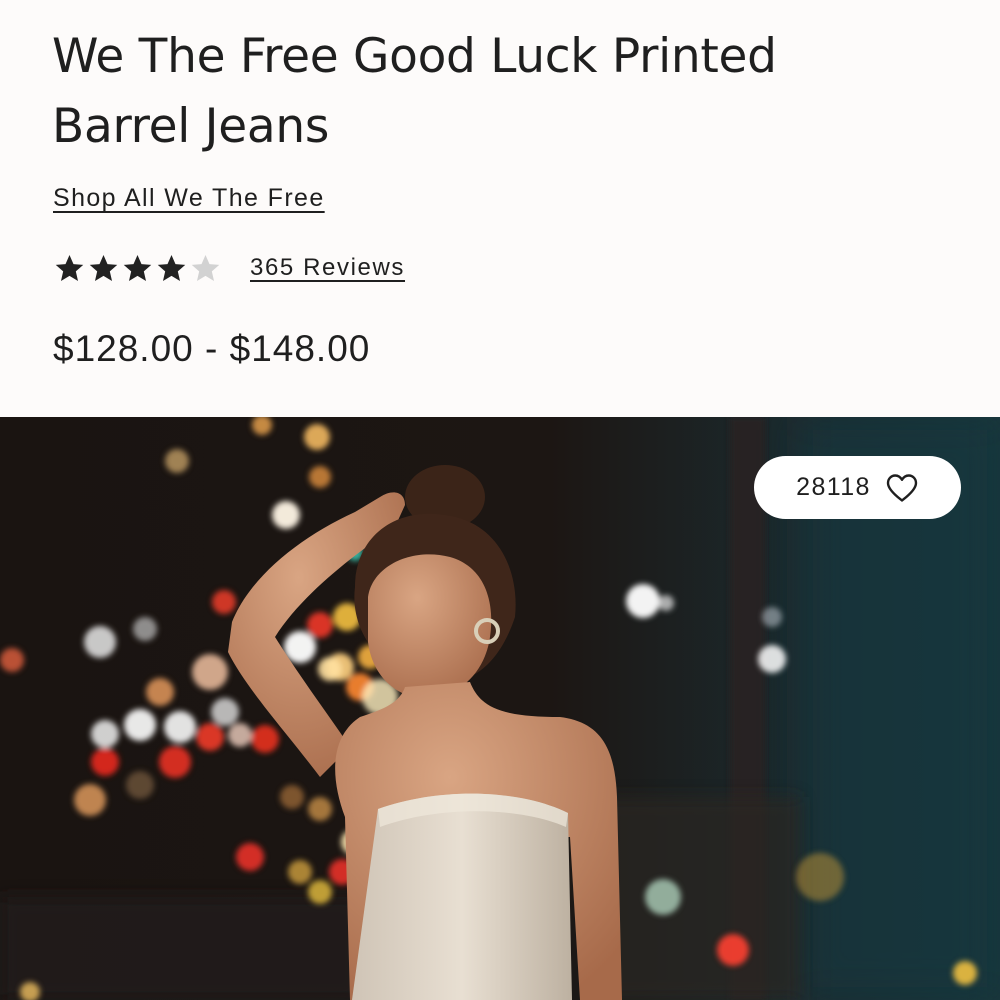 This screenshot has width=1000, height=1000. What do you see at coordinates (229, 268) in the screenshot?
I see `rating-row: 365 Reviews` at bounding box center [229, 268].